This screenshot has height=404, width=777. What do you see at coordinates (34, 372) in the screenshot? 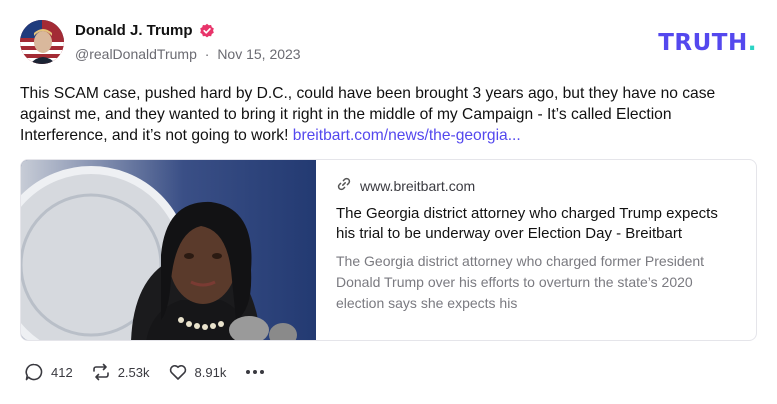
I see `reply-icon` at bounding box center [34, 372].